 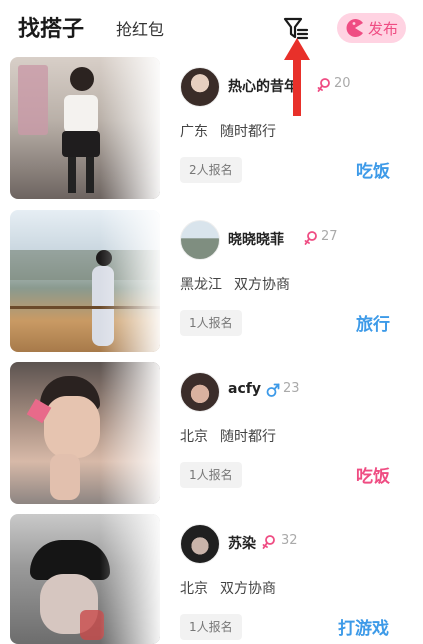 I want to click on user-age: 32, so click(x=289, y=540).